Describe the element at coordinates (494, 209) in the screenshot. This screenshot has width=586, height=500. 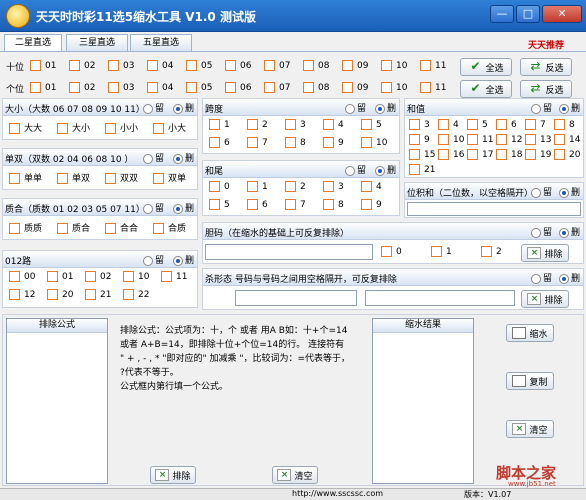
I see `possum-input` at that location.